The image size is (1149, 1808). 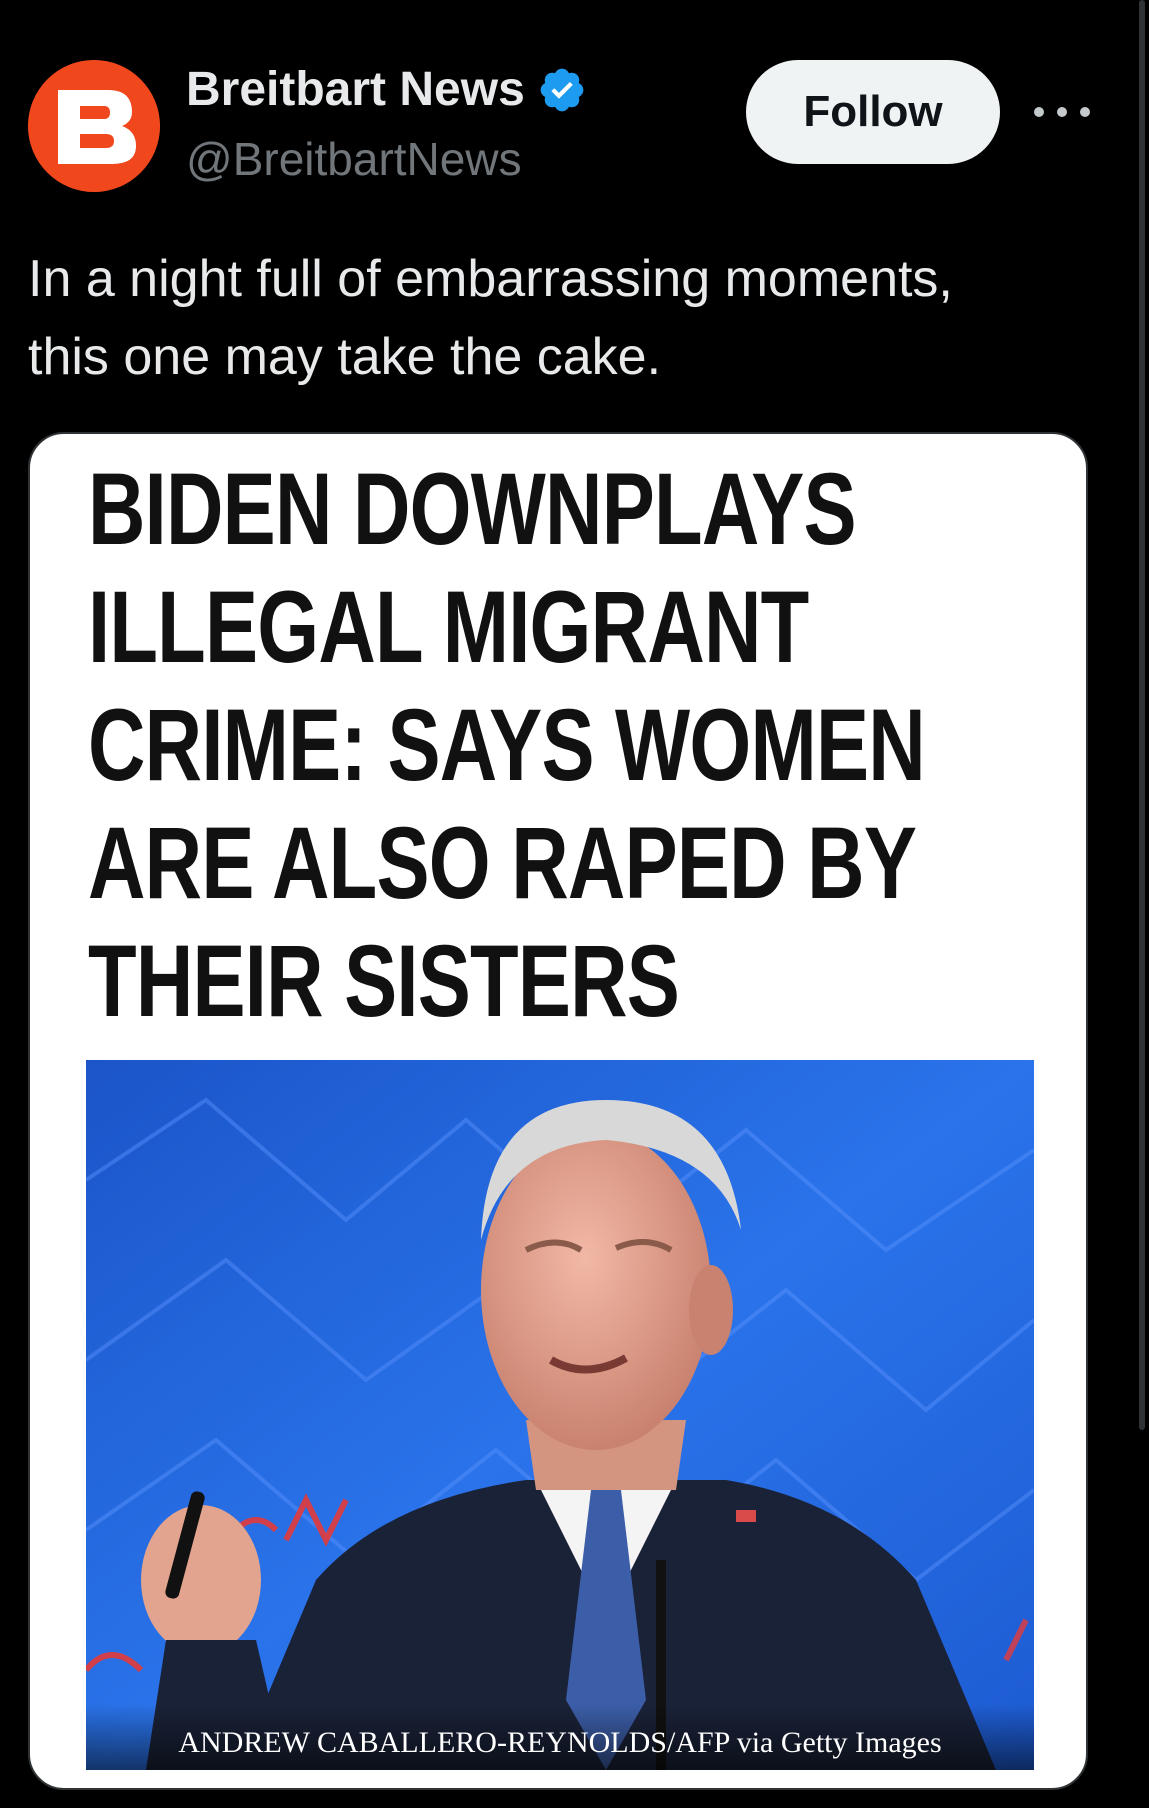 I want to click on more-horizontal-icon, so click(x=1062, y=112).